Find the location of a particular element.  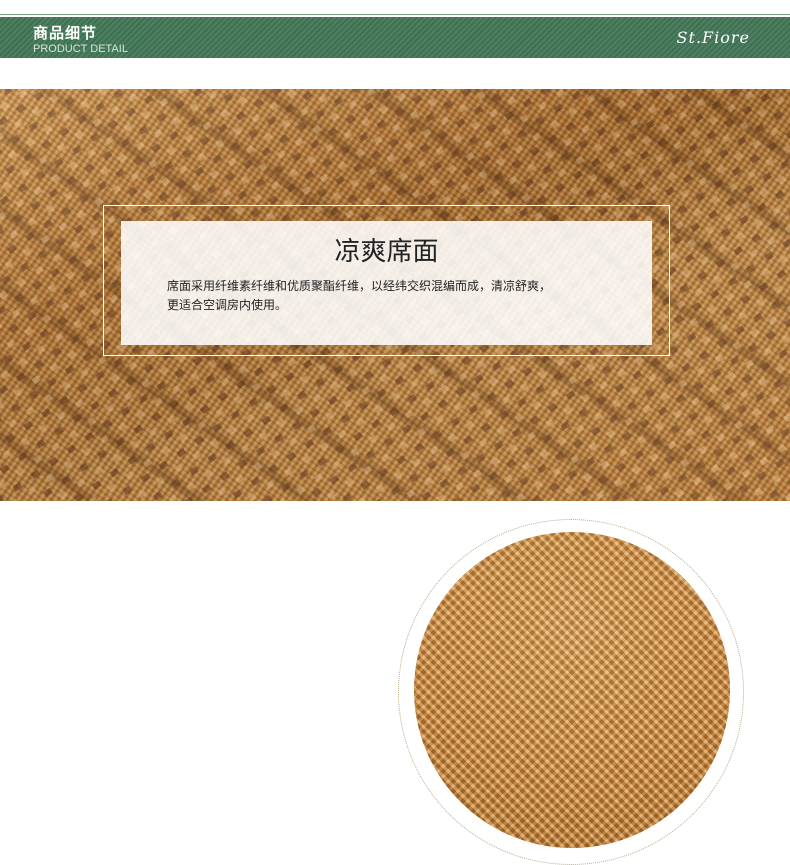

section-title: 商品细节 is located at coordinates (65, 33).